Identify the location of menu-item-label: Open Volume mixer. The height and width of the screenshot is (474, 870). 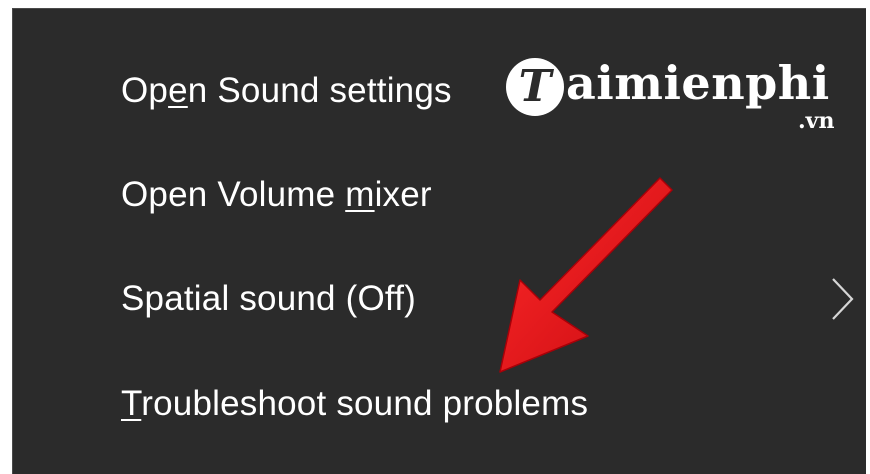
(276, 194).